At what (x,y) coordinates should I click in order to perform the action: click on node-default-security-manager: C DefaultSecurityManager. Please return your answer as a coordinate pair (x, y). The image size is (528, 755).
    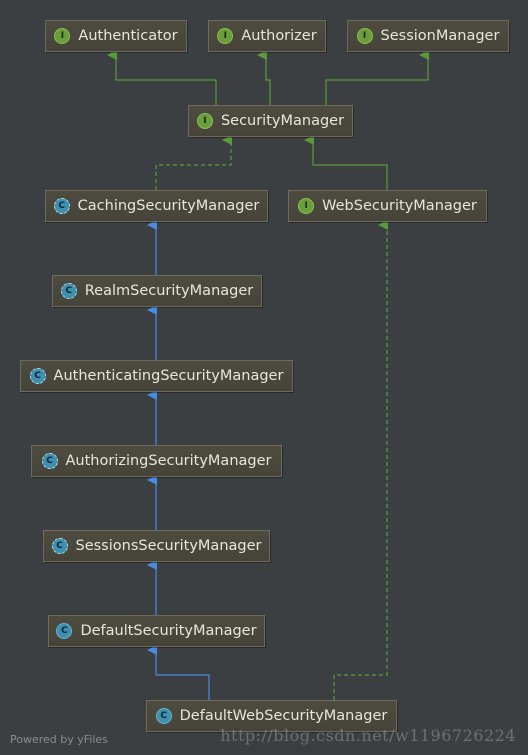
    Looking at the image, I should click on (156, 631).